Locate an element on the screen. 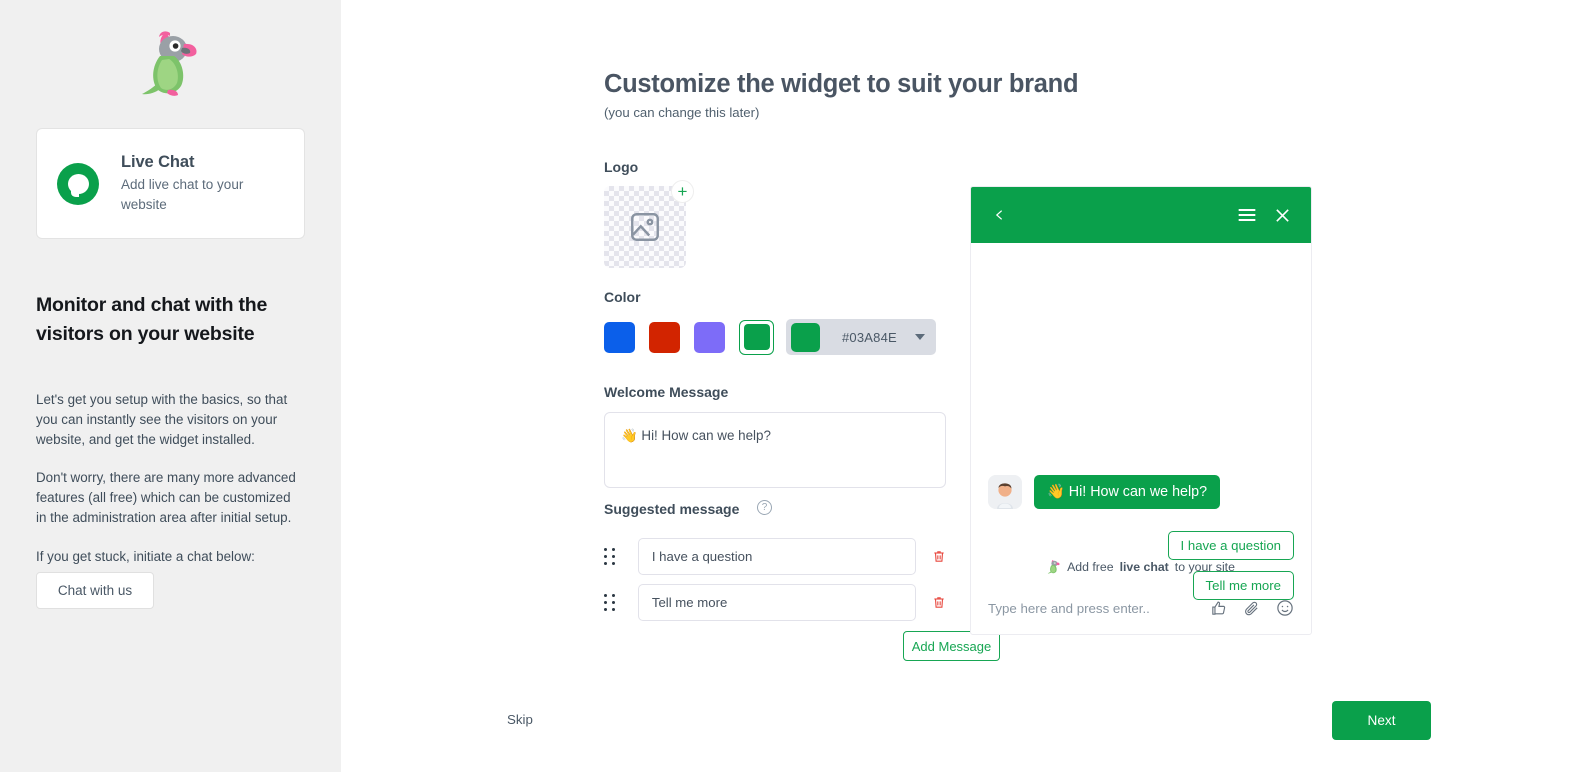 This screenshot has height=772, width=1587. chat-with-us-button: Chat with us is located at coordinates (95, 590).